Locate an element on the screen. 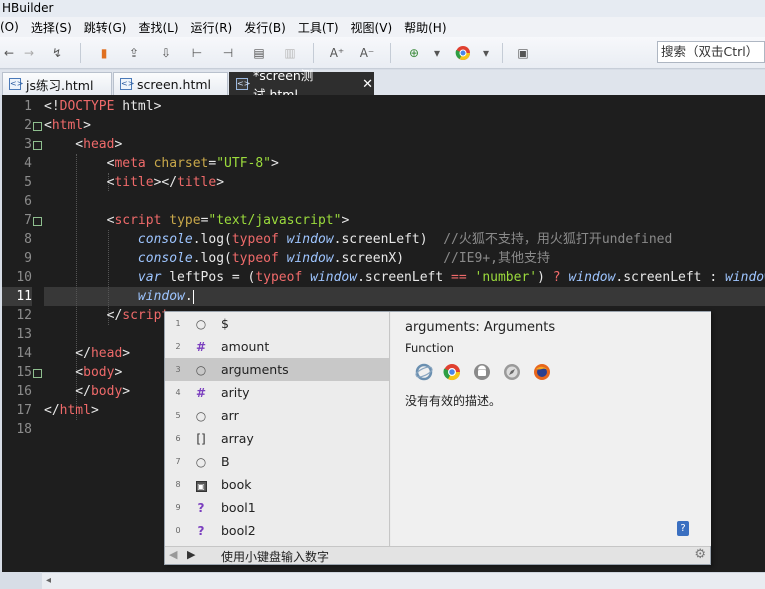  suggestion-item: 2 # amount is located at coordinates (277, 346).